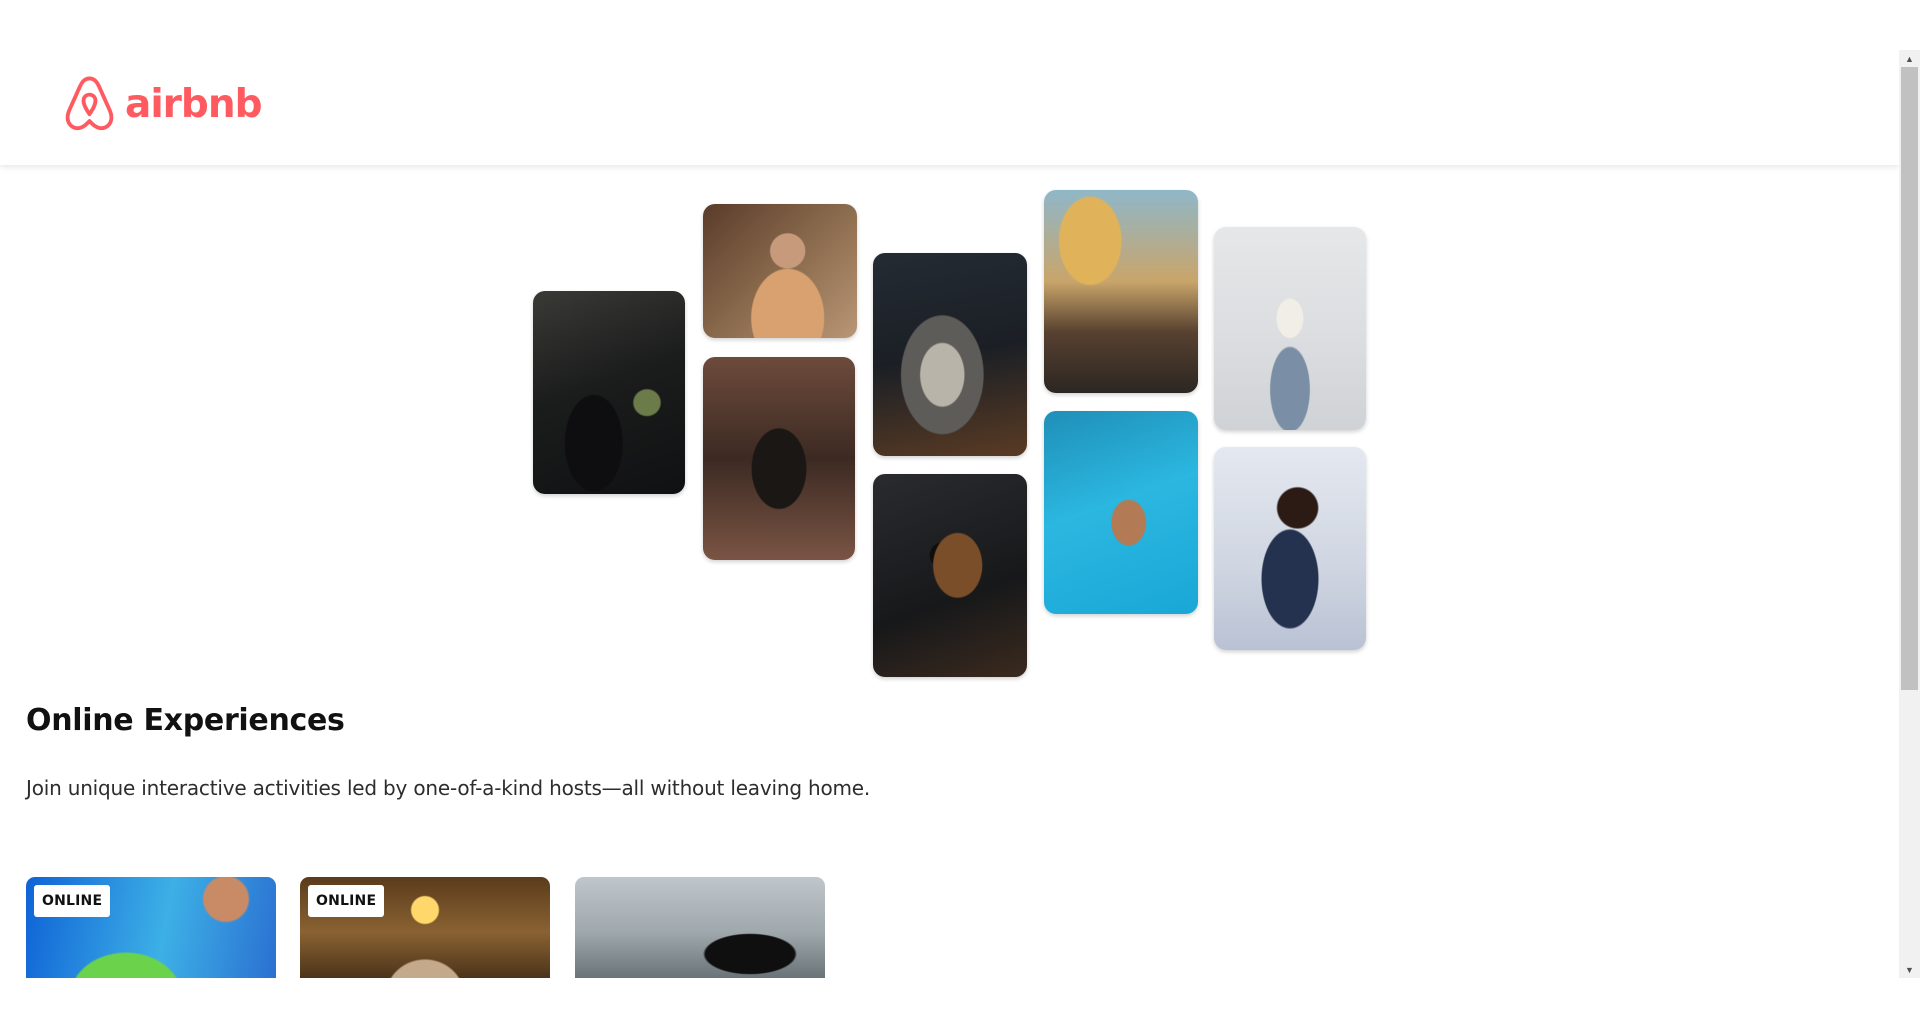  What do you see at coordinates (89, 103) in the screenshot?
I see `airbnb-belo-icon` at bounding box center [89, 103].